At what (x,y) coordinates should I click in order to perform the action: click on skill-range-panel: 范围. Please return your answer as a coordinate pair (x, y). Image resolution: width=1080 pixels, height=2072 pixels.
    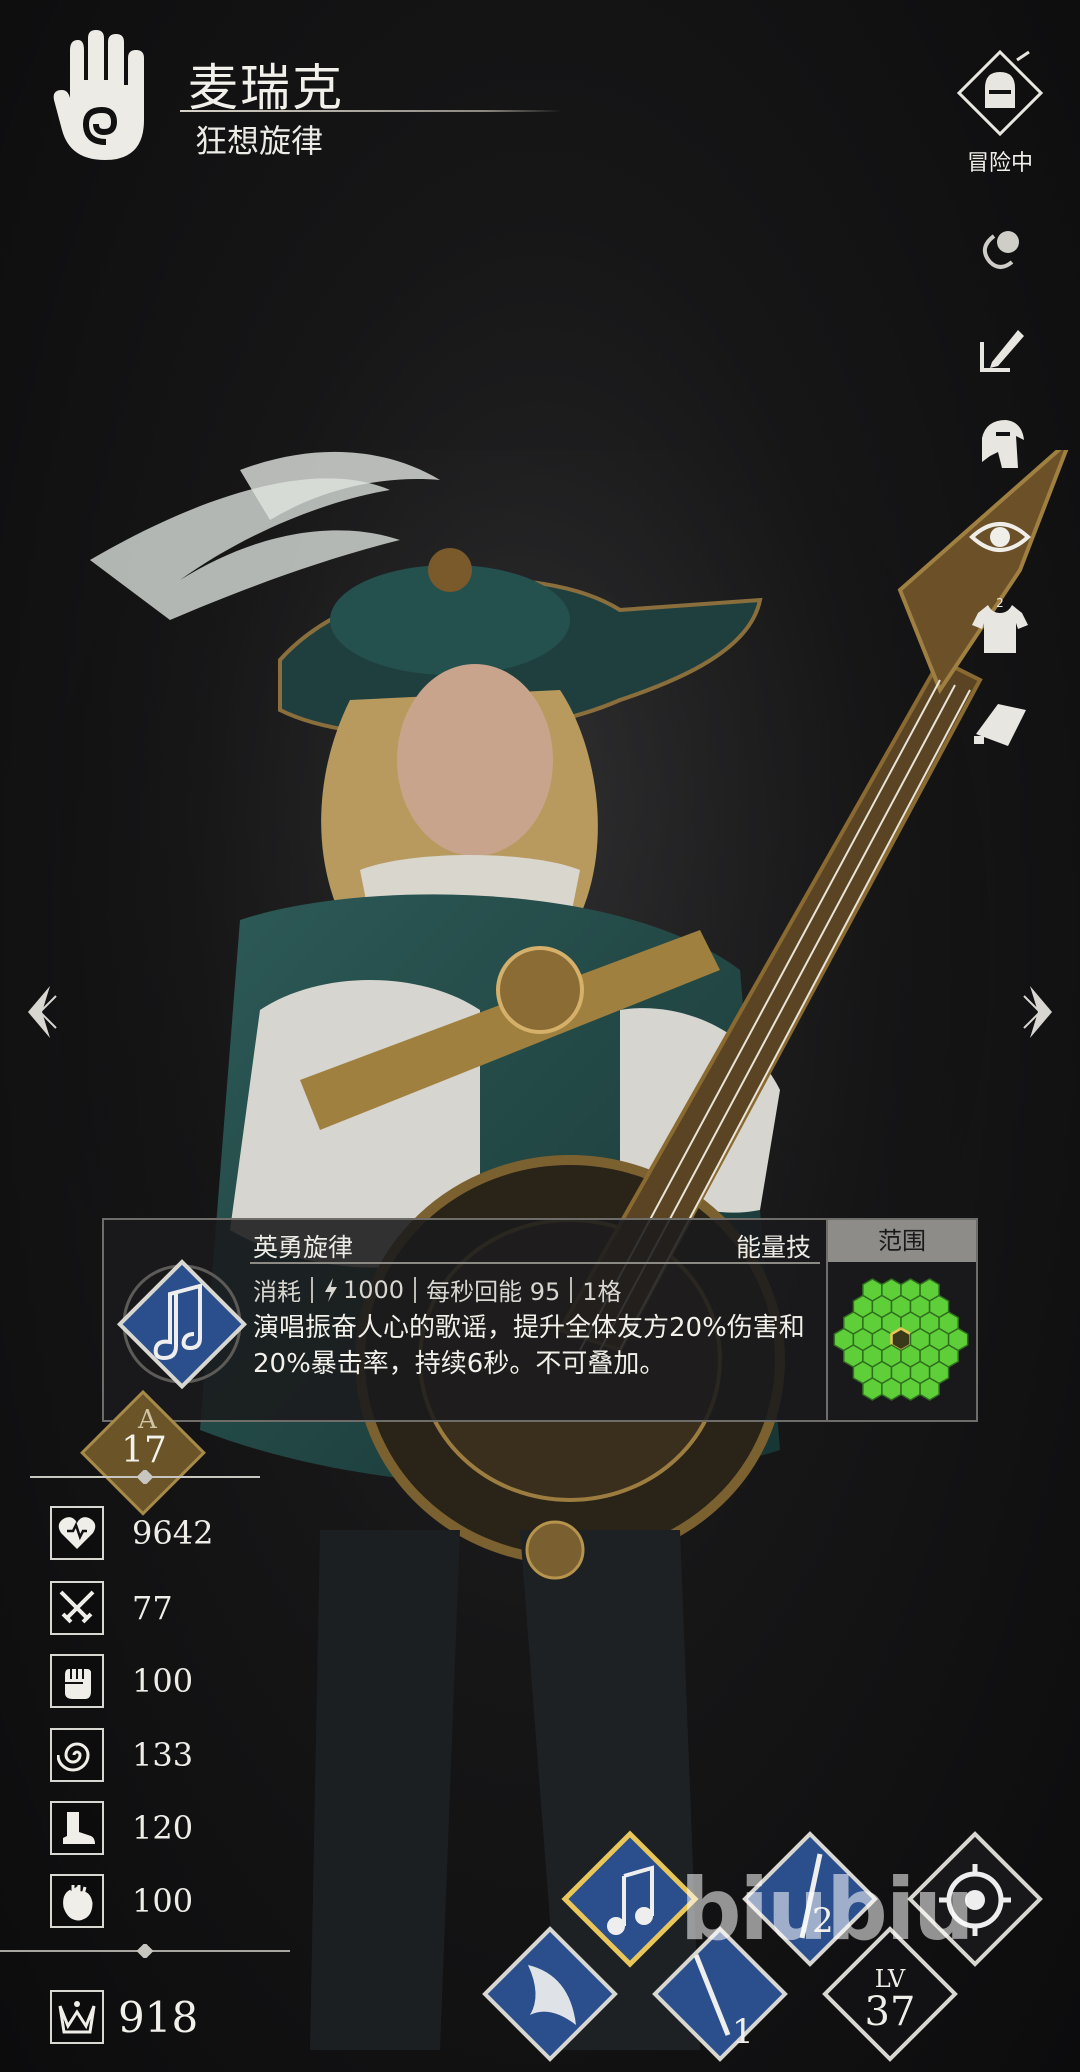
    Looking at the image, I should click on (903, 1320).